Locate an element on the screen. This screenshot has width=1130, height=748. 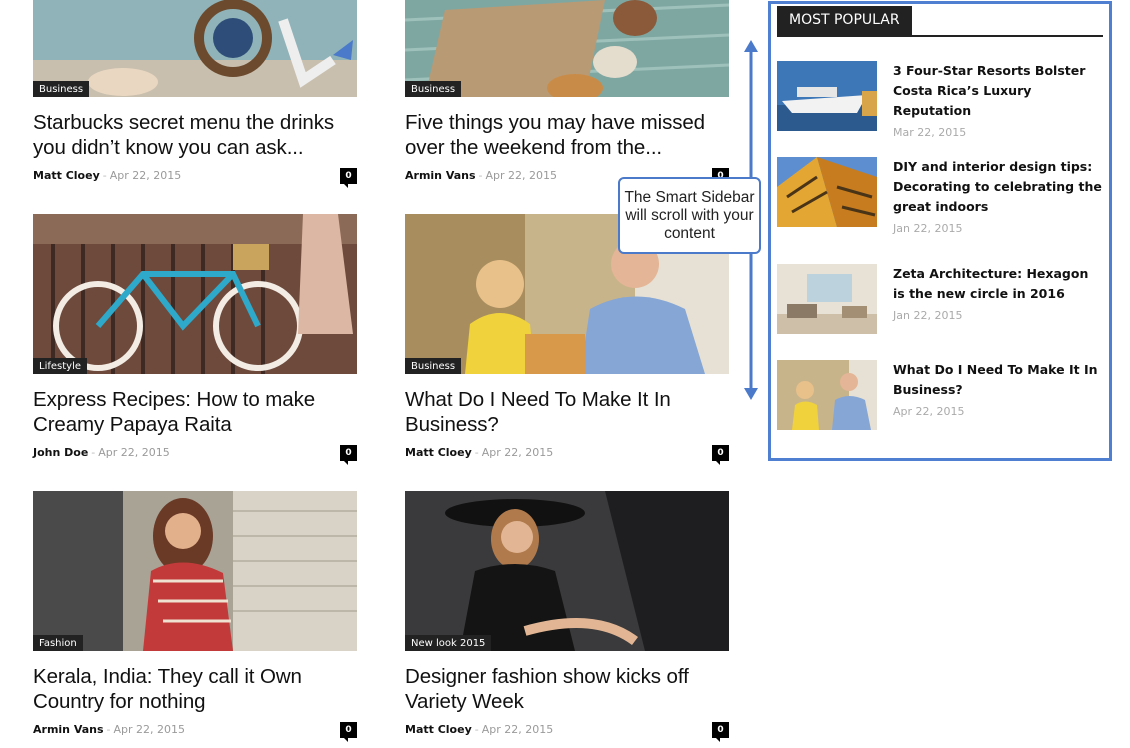
post-thumbnail: Fashion is located at coordinates (195, 571).